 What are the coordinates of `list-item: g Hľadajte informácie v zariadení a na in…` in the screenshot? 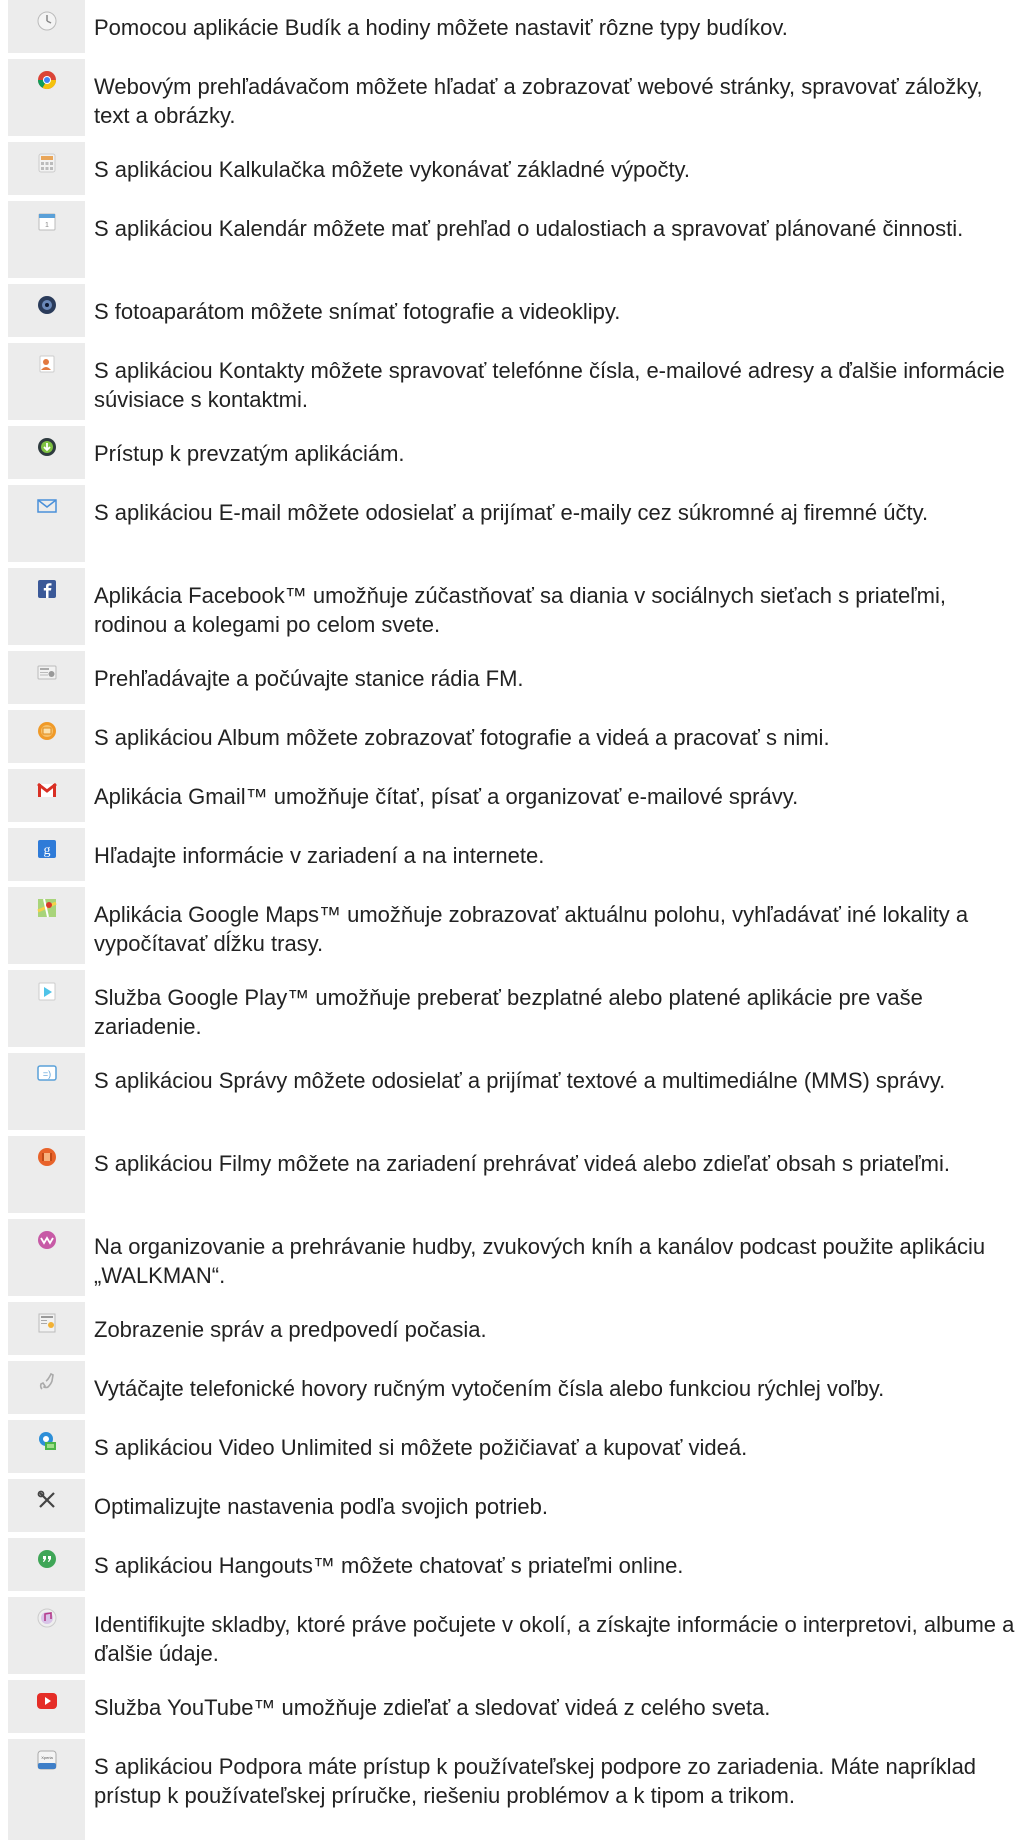 It's located at (514, 854).